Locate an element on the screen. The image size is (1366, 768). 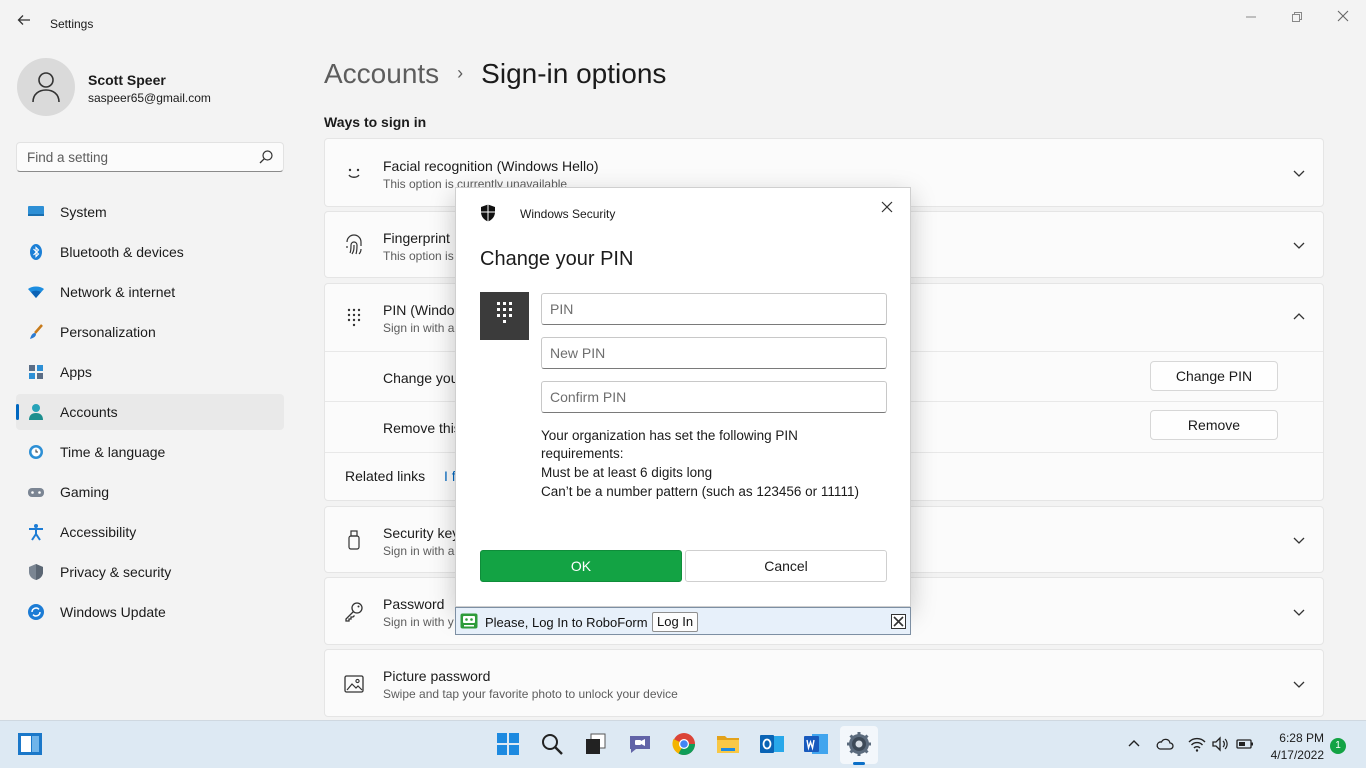
maximize-icon is located at coordinates (1297, 18).